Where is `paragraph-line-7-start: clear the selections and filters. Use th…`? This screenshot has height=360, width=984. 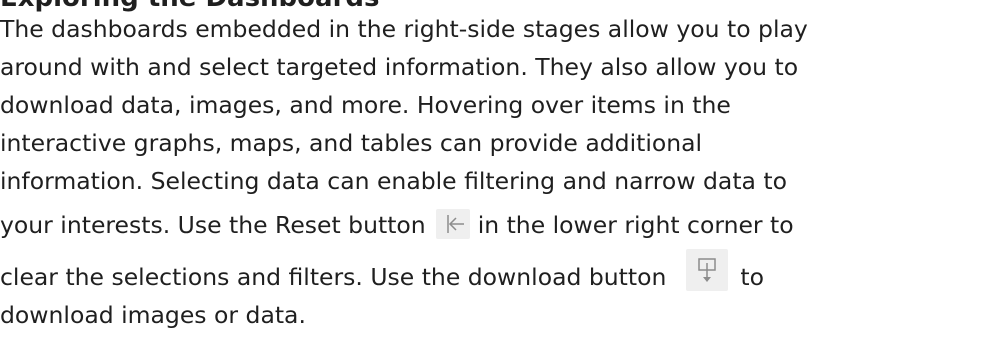
paragraph-line-7-start: clear the selections and filters. Use th… is located at coordinates (333, 277).